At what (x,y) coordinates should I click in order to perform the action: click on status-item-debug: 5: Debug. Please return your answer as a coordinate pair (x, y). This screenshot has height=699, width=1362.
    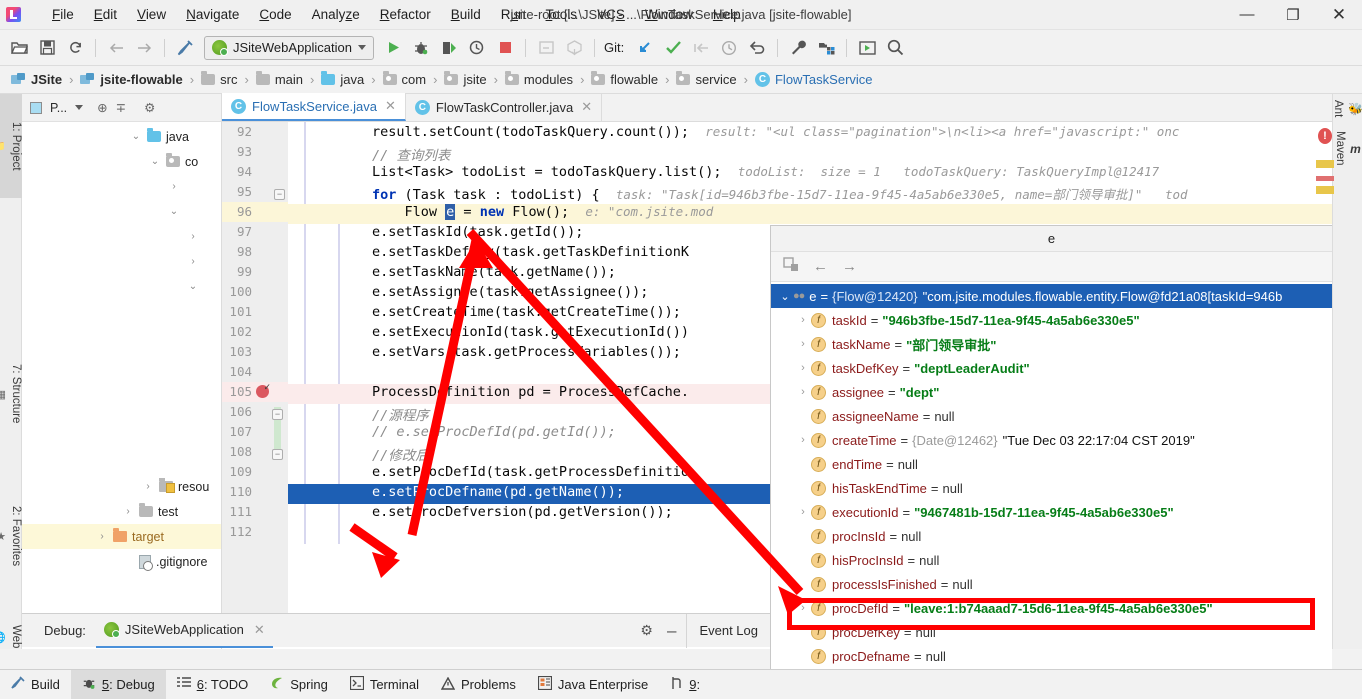
    Looking at the image, I should click on (118, 684).